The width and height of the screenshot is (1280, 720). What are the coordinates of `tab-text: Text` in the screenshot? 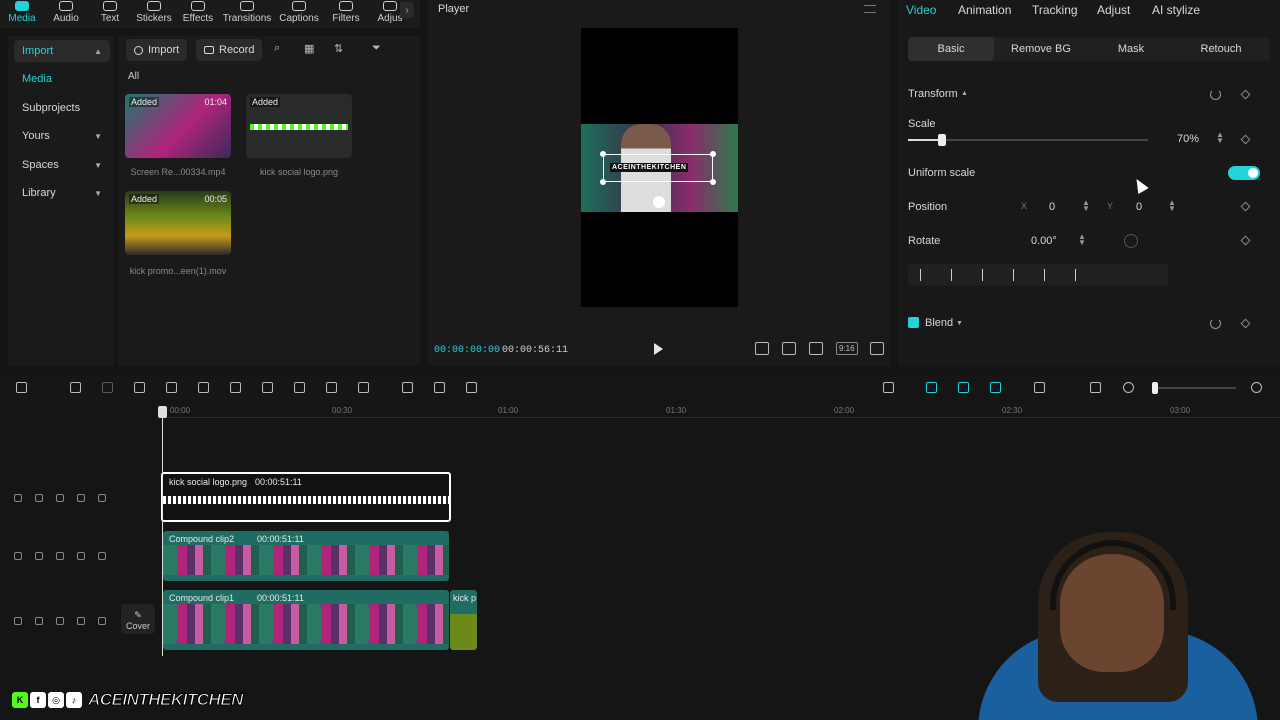 It's located at (110, 14).